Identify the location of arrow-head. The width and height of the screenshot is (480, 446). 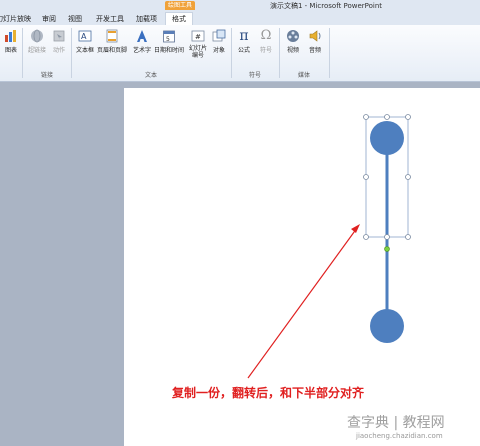
(355, 228).